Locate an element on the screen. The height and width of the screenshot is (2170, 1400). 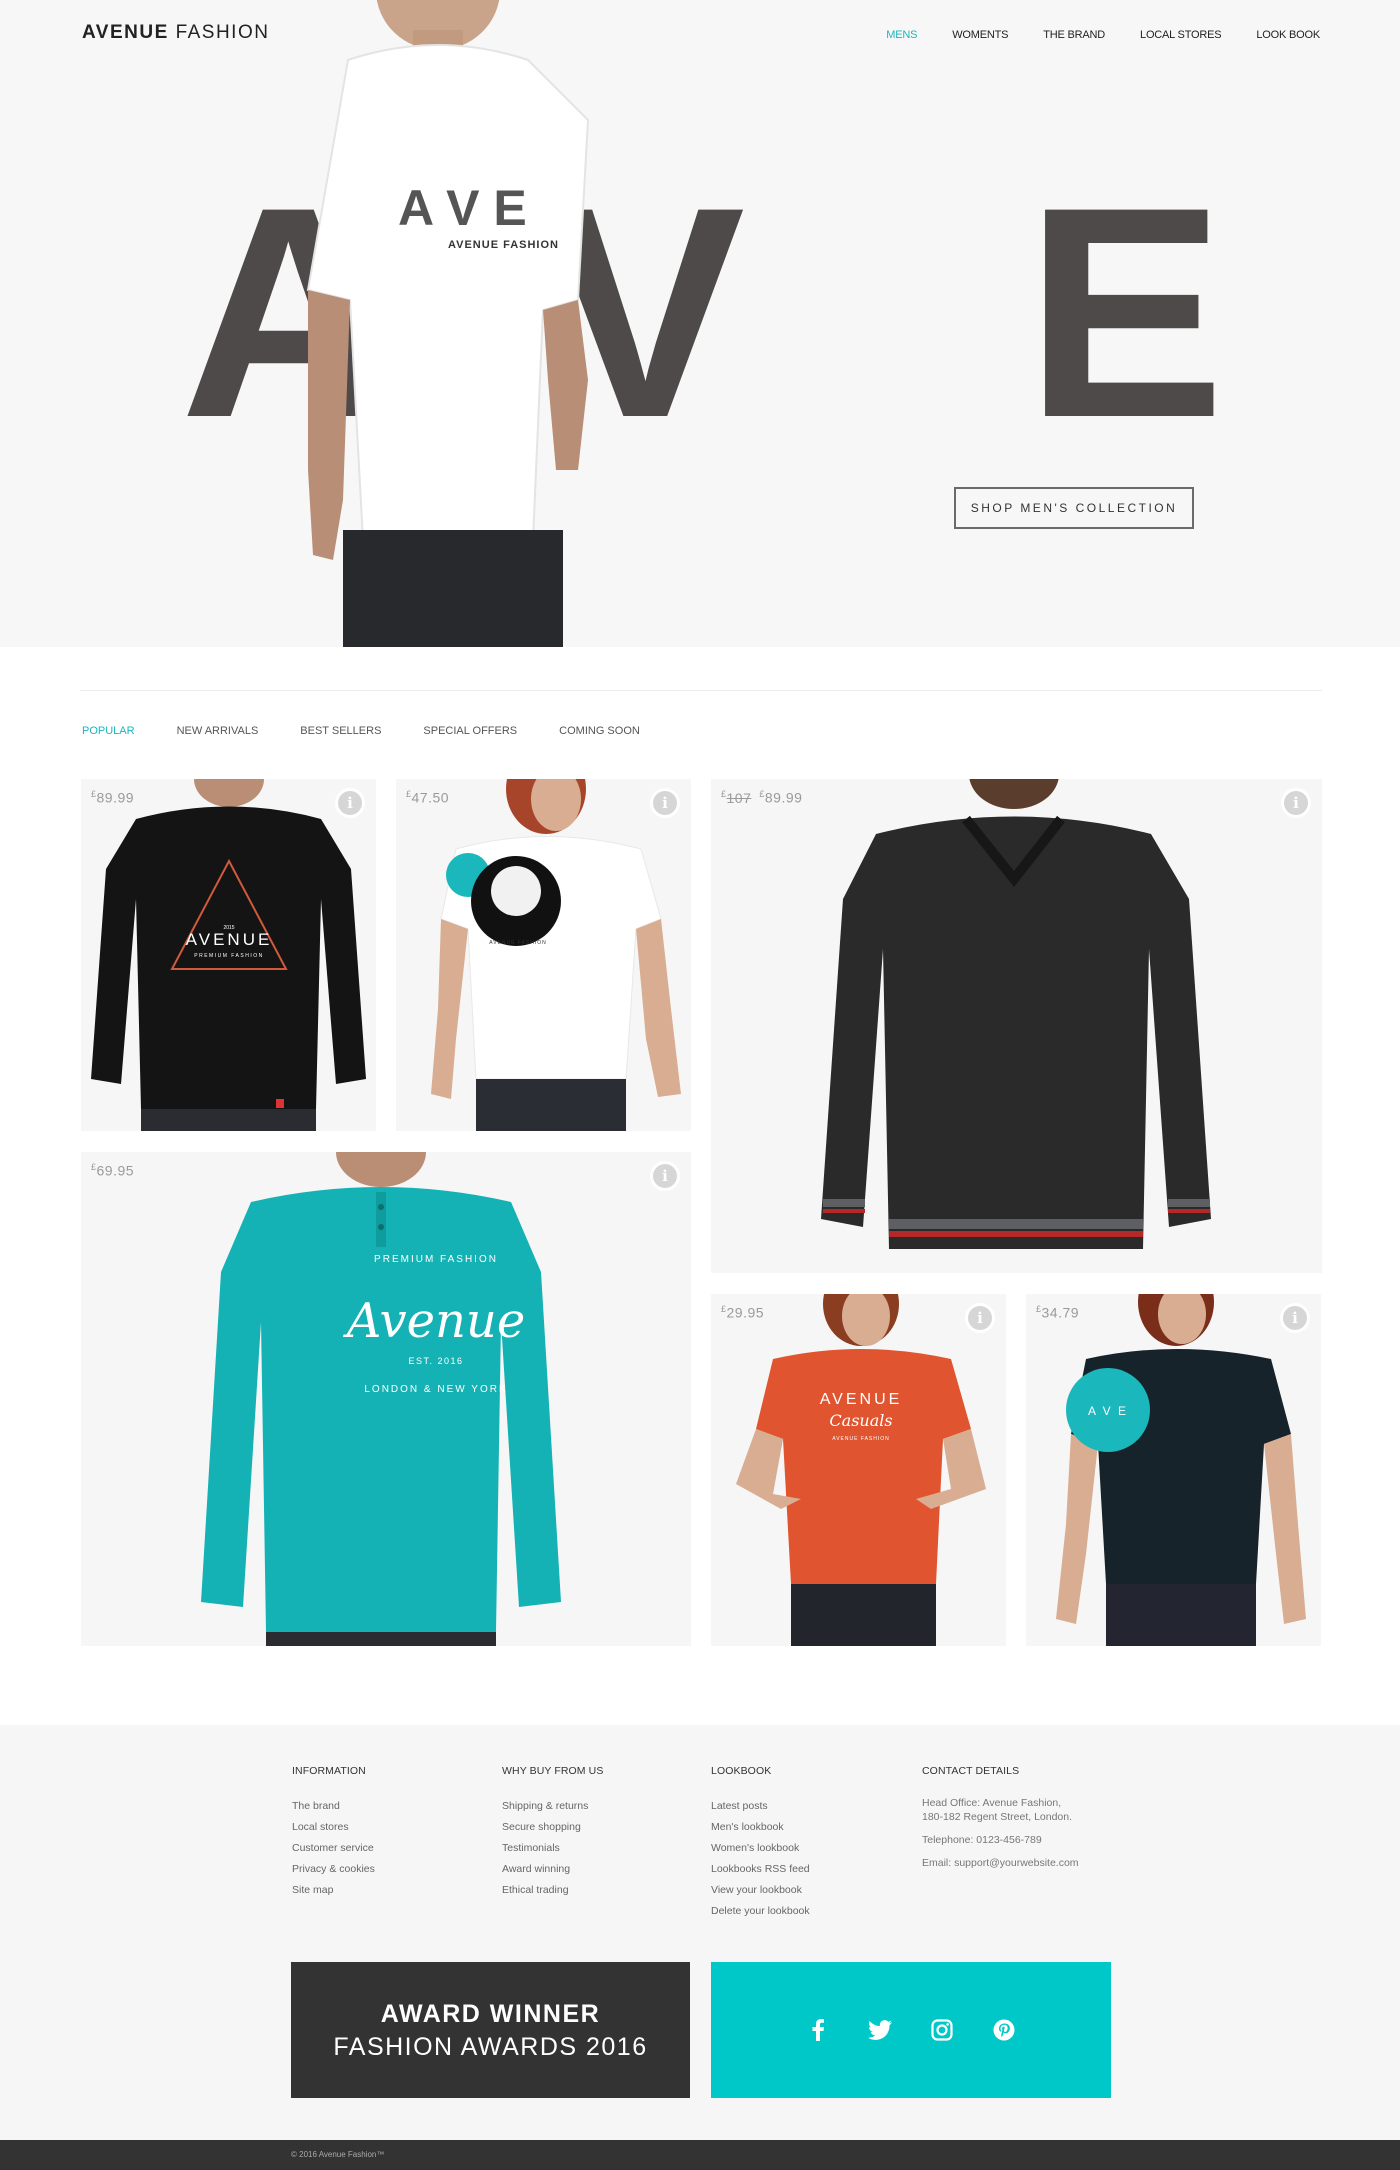
product-card: A V E £34.79 i is located at coordinates (1173, 1470).